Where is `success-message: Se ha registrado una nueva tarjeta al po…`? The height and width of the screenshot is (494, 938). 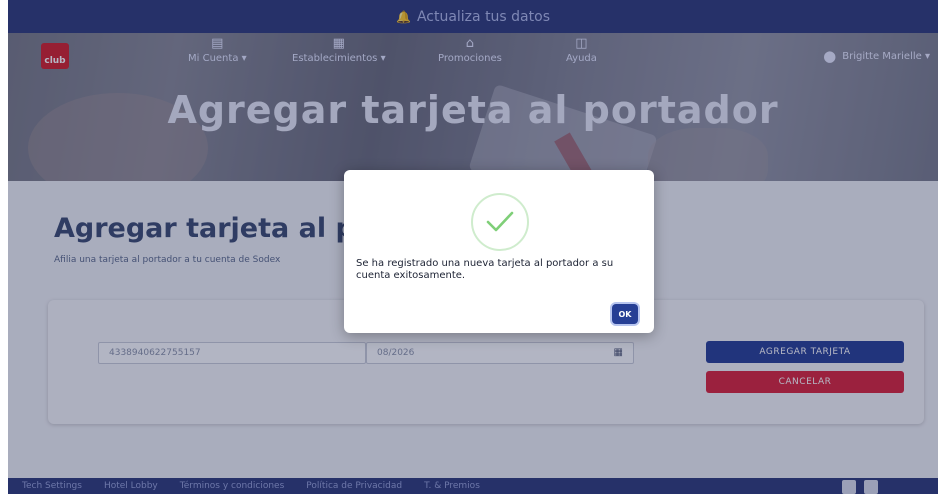
success-message: Se ha registrado una nueva tarjeta al po… is located at coordinates (485, 269).